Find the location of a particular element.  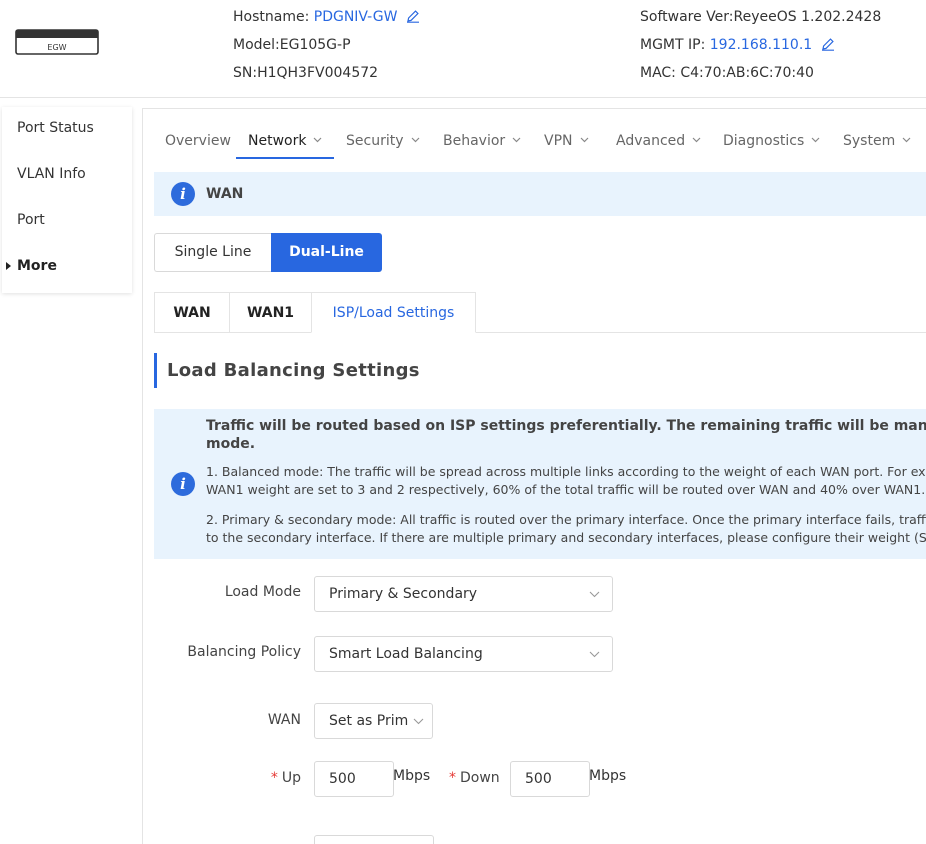

mgmt-ip-label: MGMT IP: is located at coordinates (673, 45).